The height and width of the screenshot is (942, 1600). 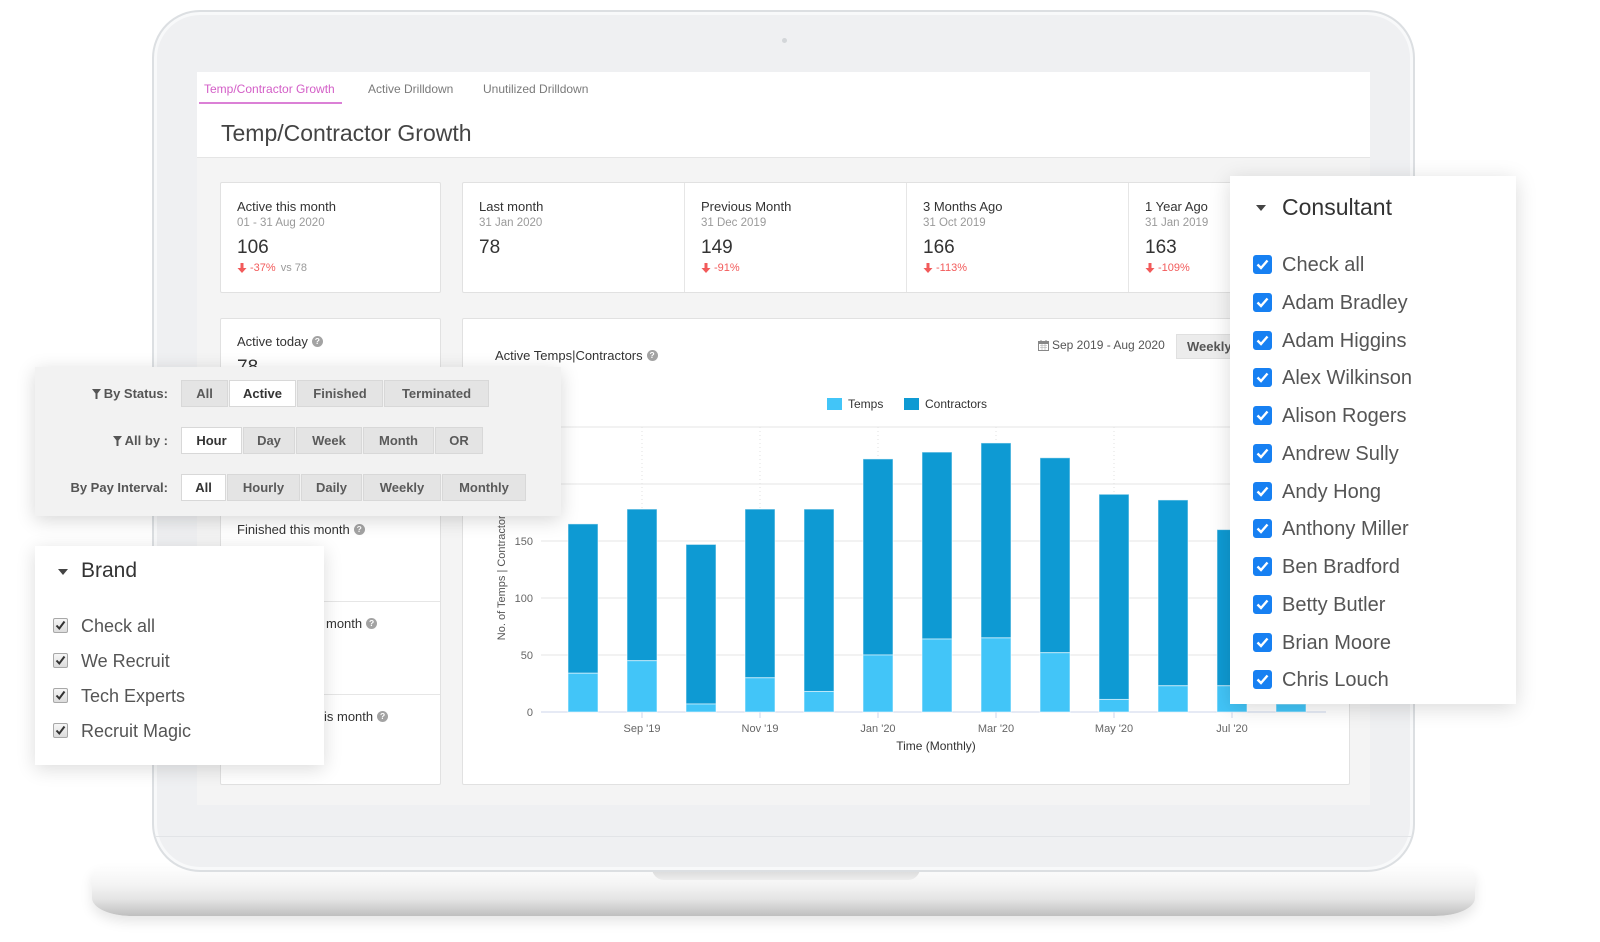 What do you see at coordinates (1177, 223) in the screenshot?
I see `kpi-period: 31 Jan 2019` at bounding box center [1177, 223].